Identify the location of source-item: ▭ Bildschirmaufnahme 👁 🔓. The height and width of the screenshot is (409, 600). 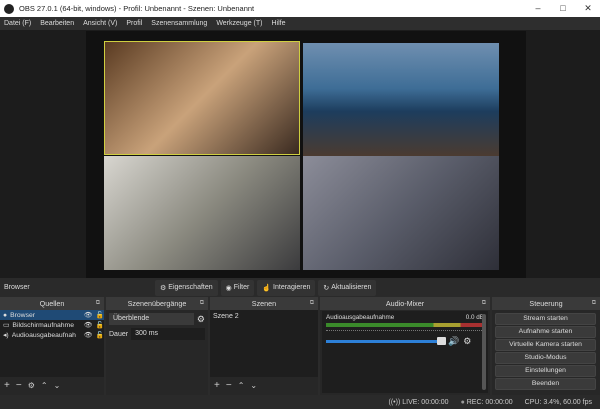
(52, 325).